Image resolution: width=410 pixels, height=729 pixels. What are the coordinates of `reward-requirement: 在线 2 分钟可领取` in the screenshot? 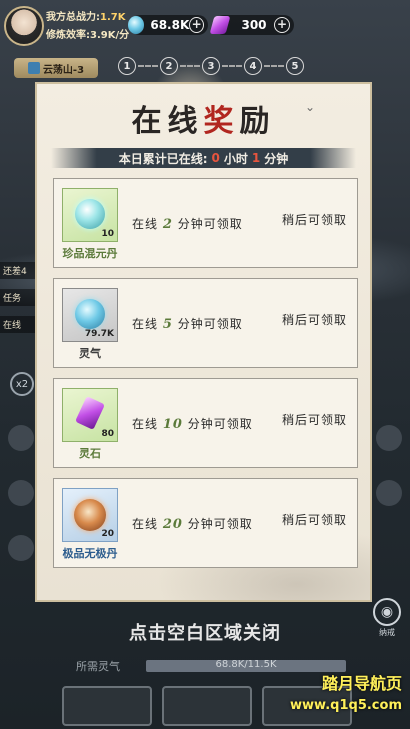 It's located at (187, 223).